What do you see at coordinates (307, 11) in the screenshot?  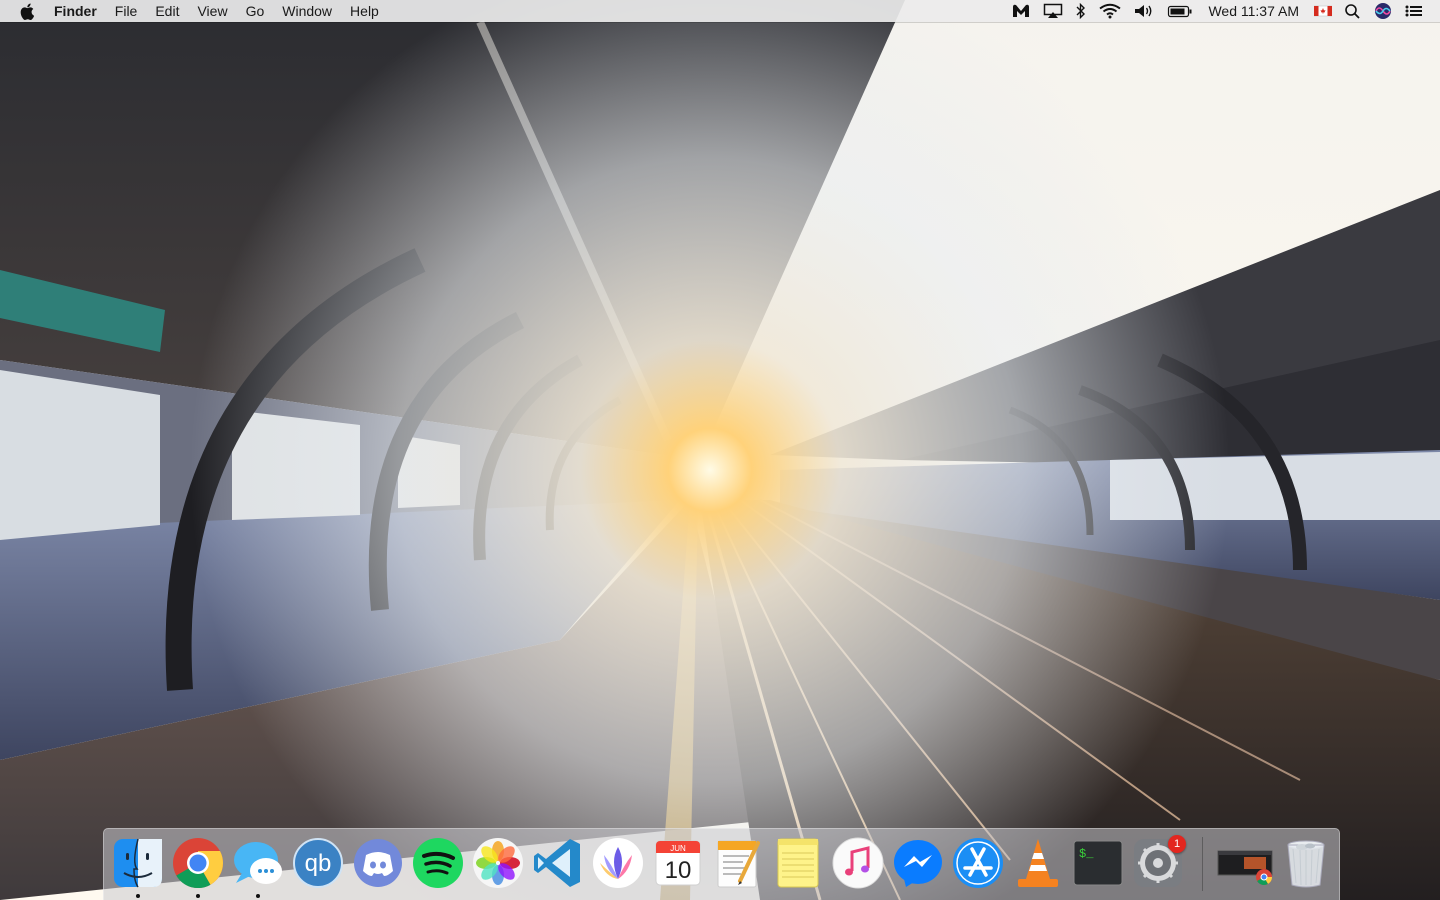 I see `menu-window: Window` at bounding box center [307, 11].